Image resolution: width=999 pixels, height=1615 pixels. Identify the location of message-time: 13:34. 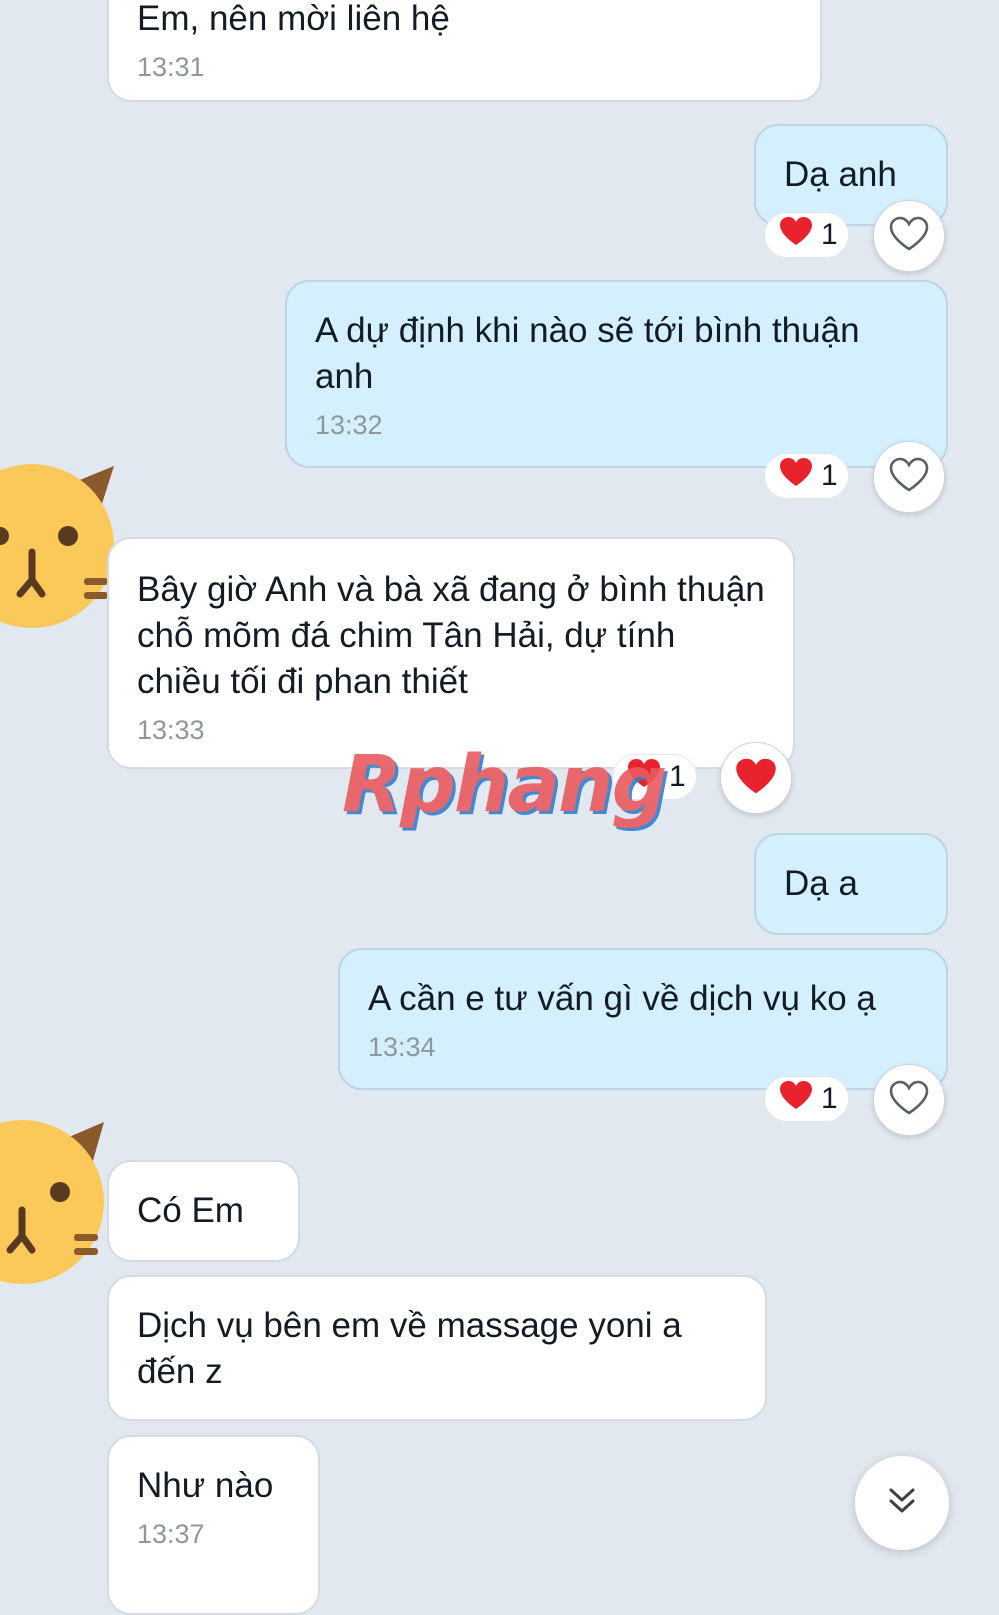
(402, 1047).